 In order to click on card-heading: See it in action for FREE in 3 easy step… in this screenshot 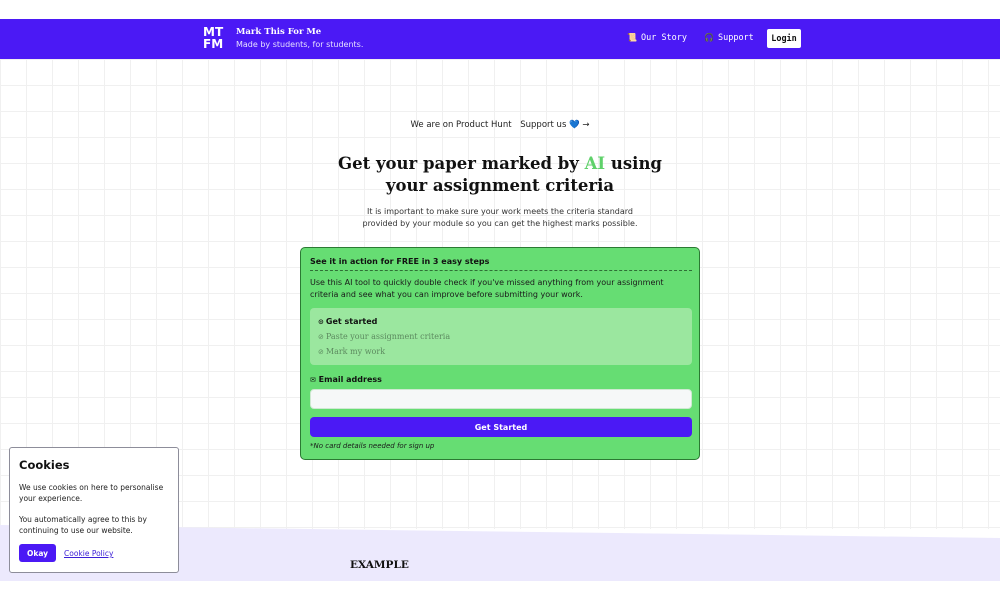, I will do `click(501, 264)`.